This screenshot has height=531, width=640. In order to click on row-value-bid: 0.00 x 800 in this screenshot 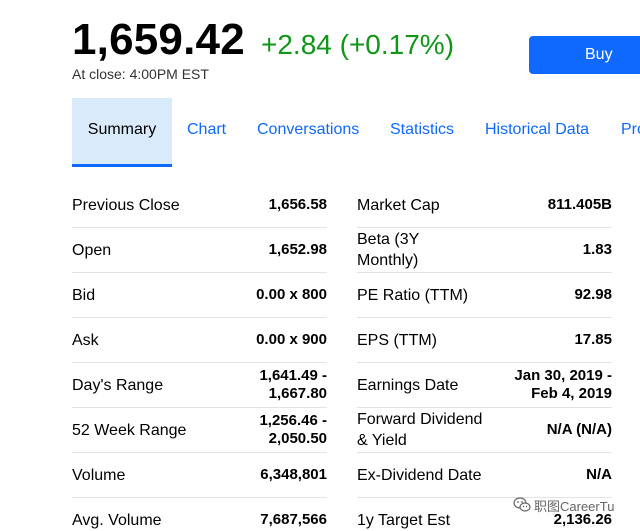, I will do `click(291, 294)`.